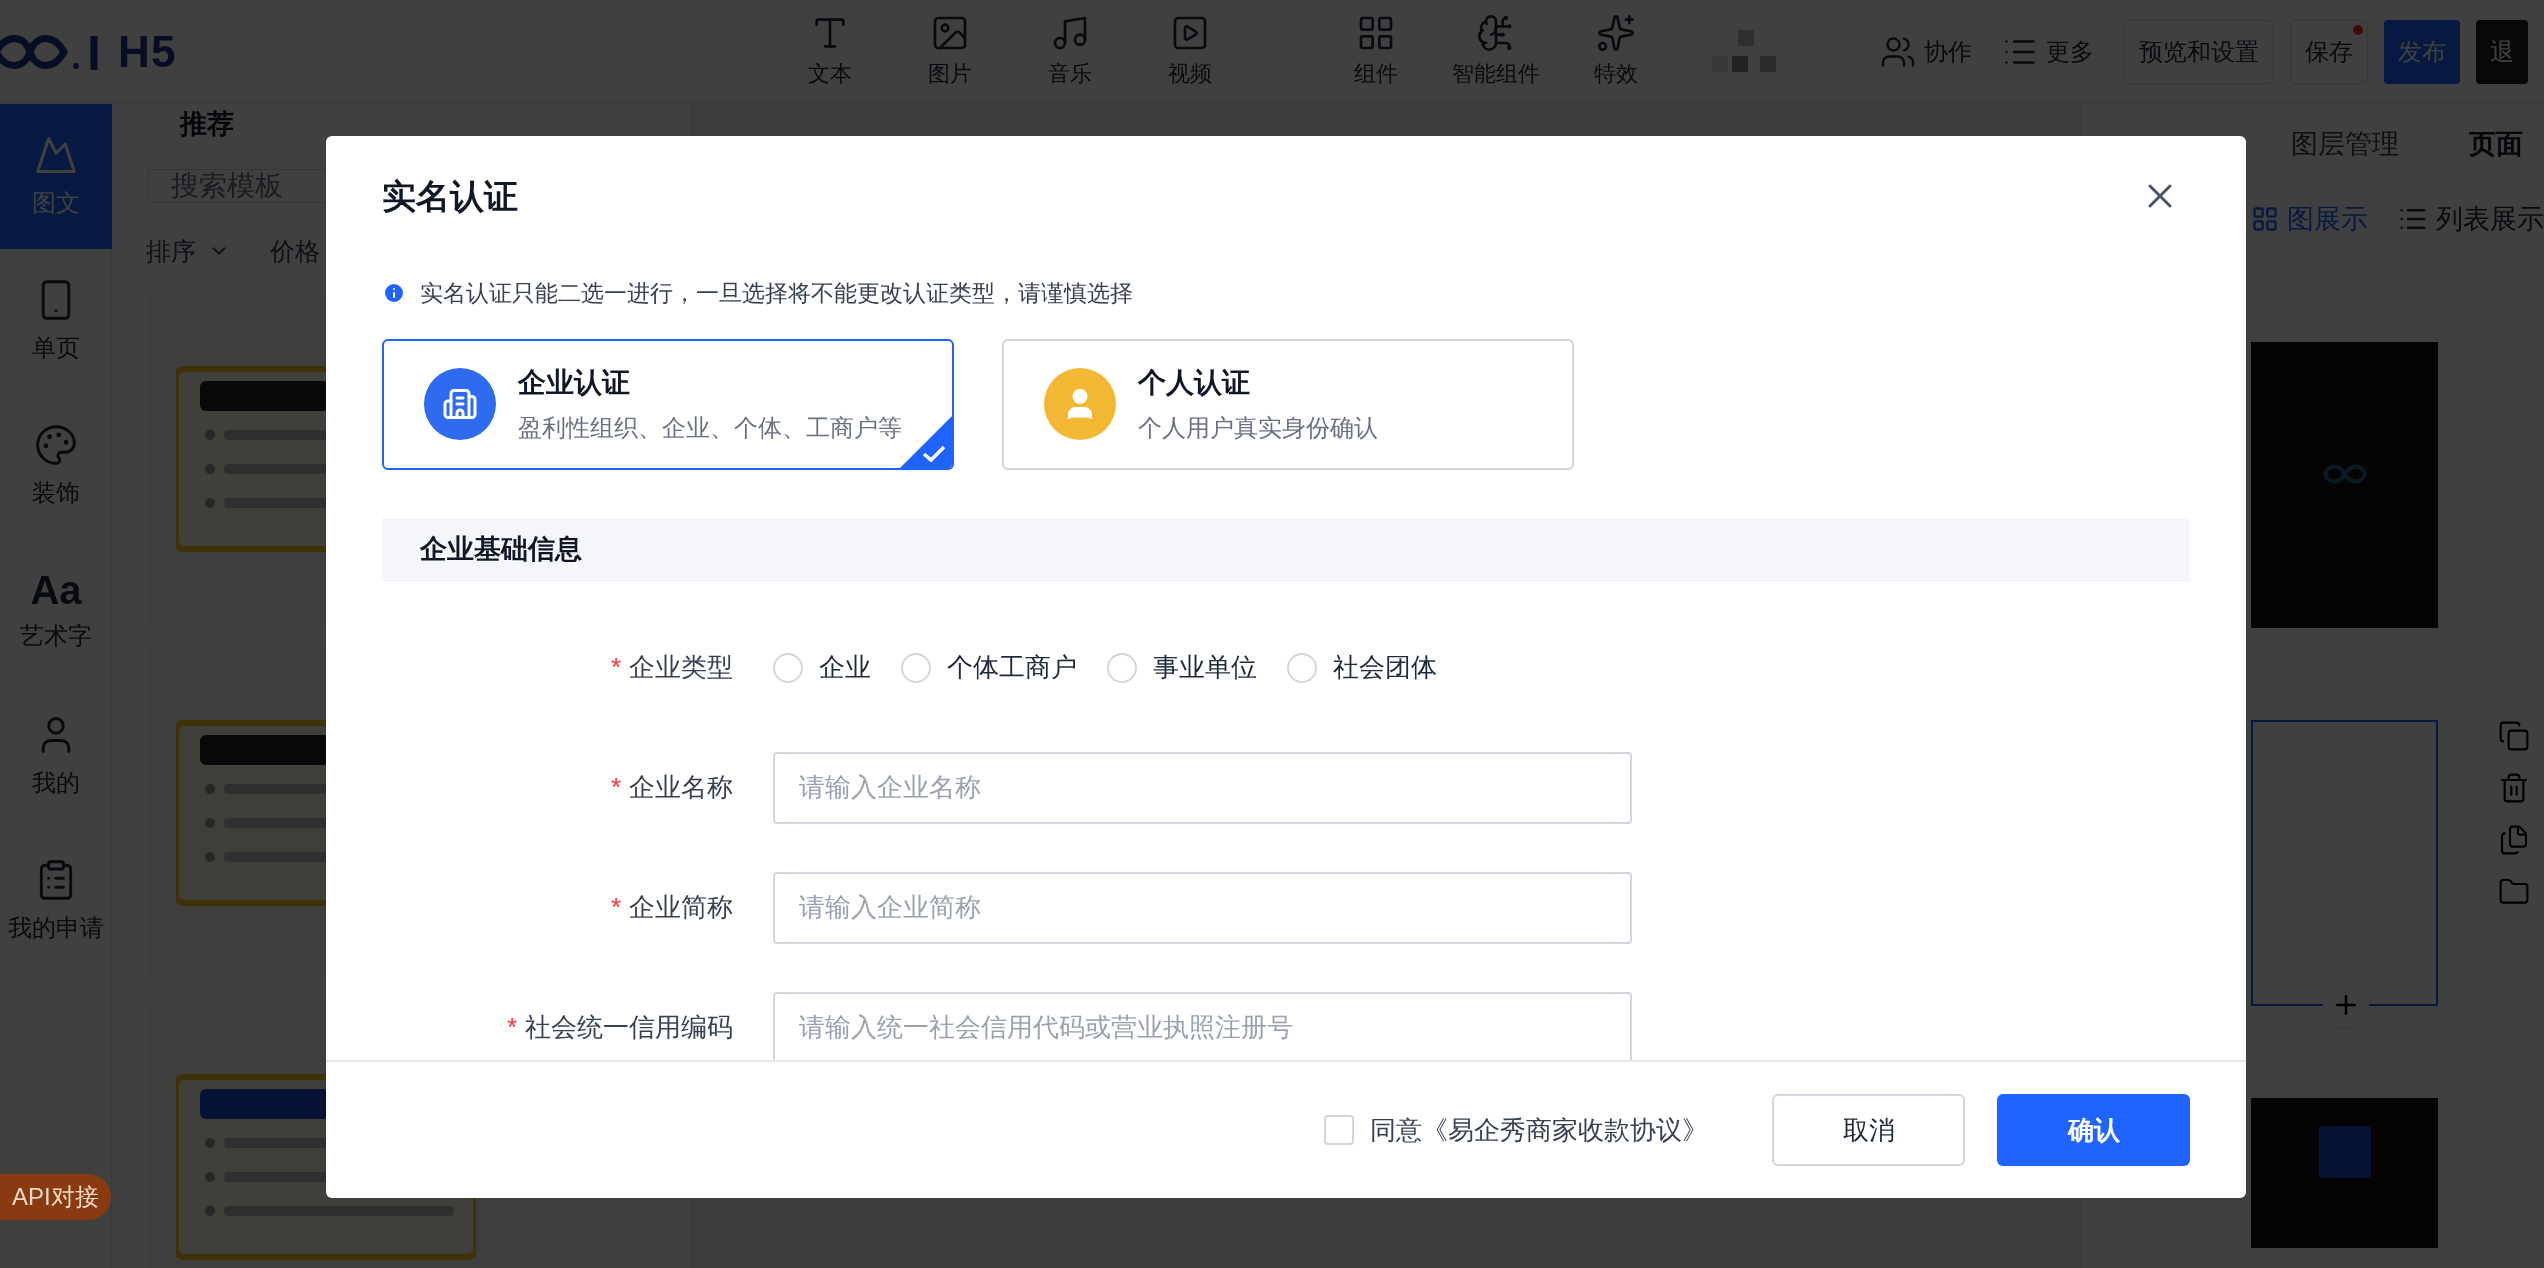 Image resolution: width=2544 pixels, height=1268 pixels. I want to click on field-label: 企业名称, so click(681, 787).